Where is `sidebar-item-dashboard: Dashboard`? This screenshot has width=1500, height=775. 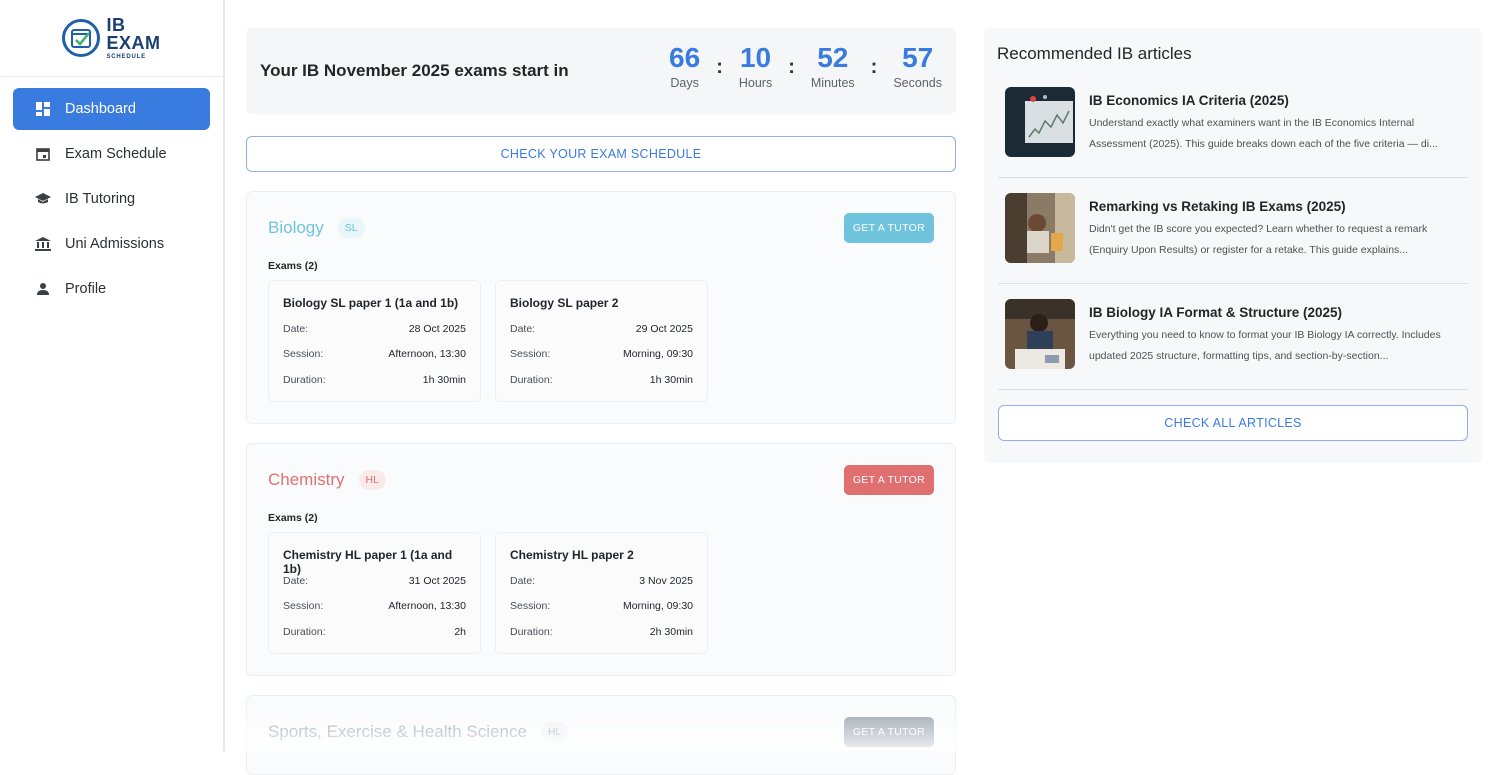
sidebar-item-dashboard: Dashboard is located at coordinates (111, 109).